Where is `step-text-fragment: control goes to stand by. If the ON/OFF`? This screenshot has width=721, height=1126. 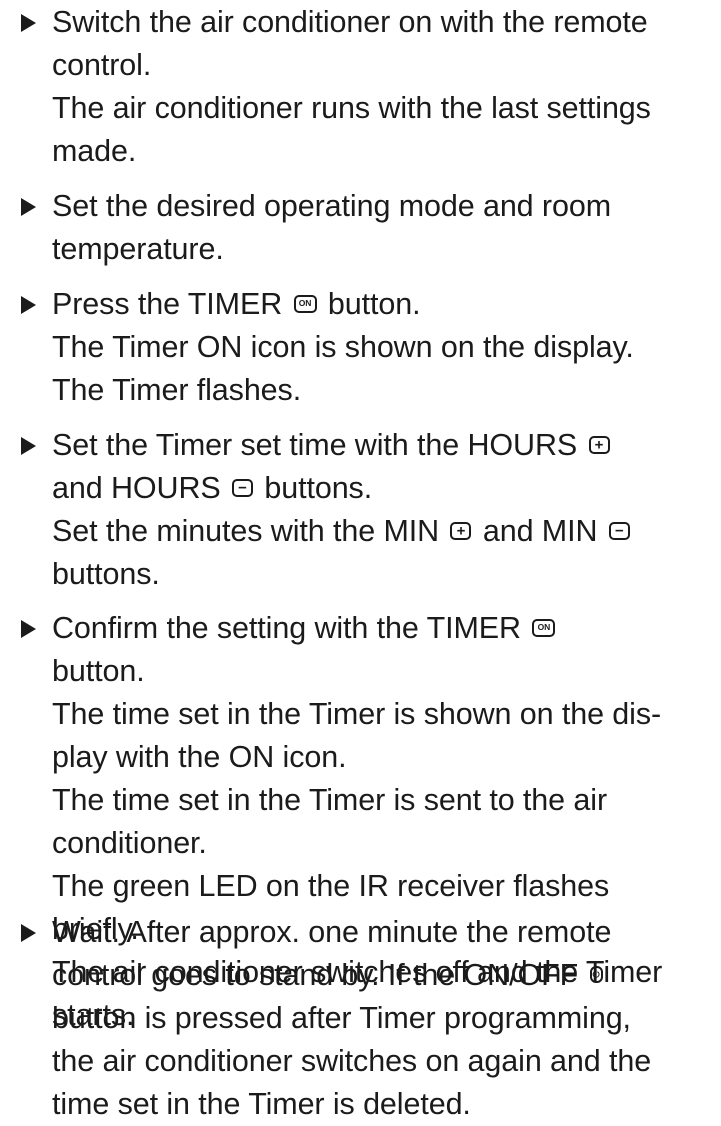
step-text-fragment: control goes to stand by. If the ON/OFF is located at coordinates (315, 975).